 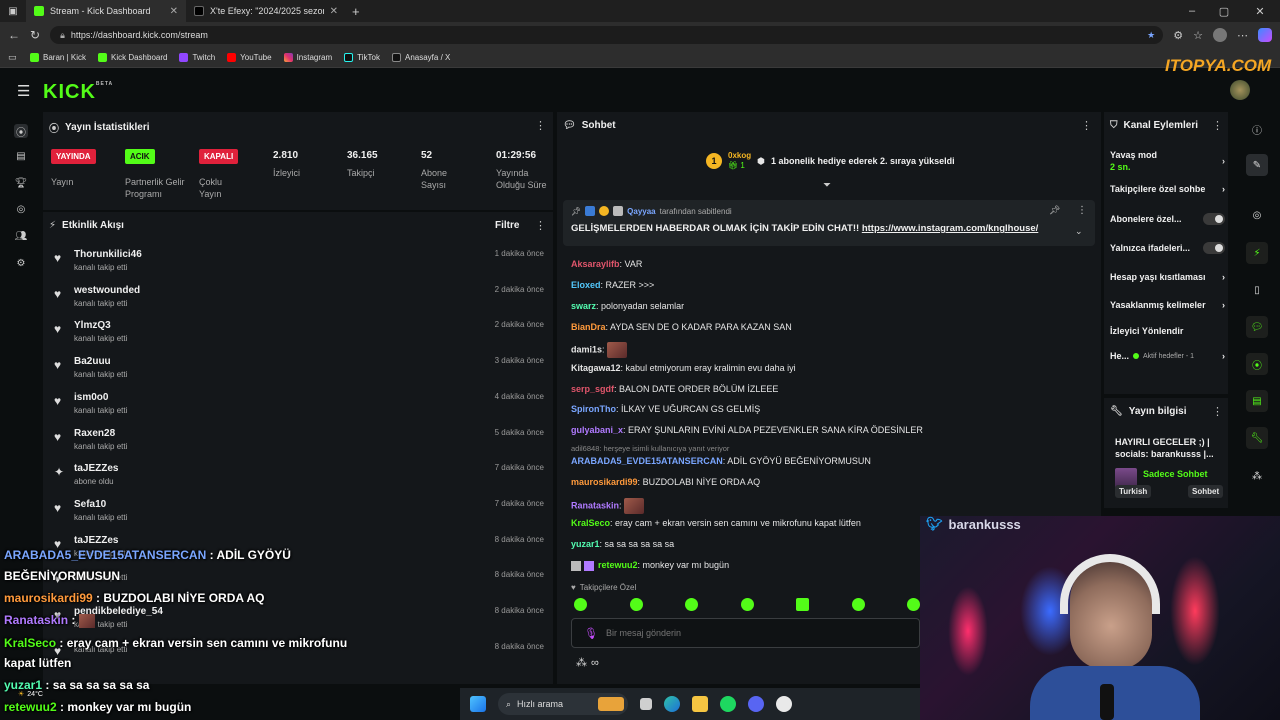 What do you see at coordinates (590, 523) in the screenshot?
I see `chat-username: KralSeco` at bounding box center [590, 523].